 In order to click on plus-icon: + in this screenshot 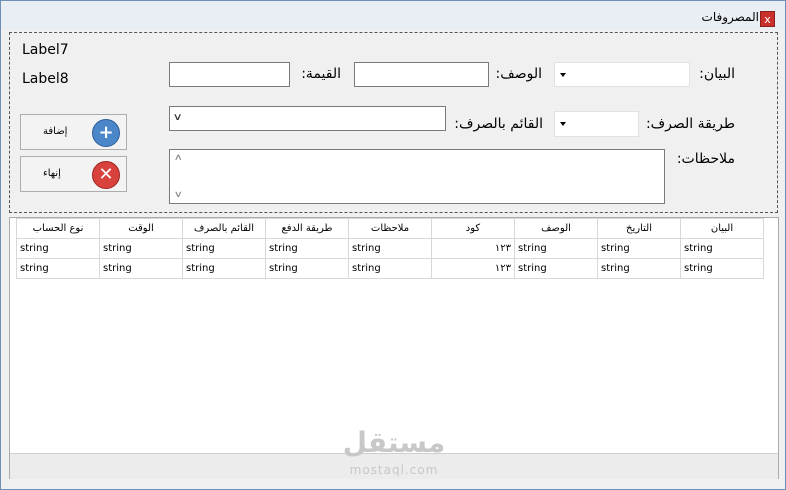, I will do `click(106, 133)`.